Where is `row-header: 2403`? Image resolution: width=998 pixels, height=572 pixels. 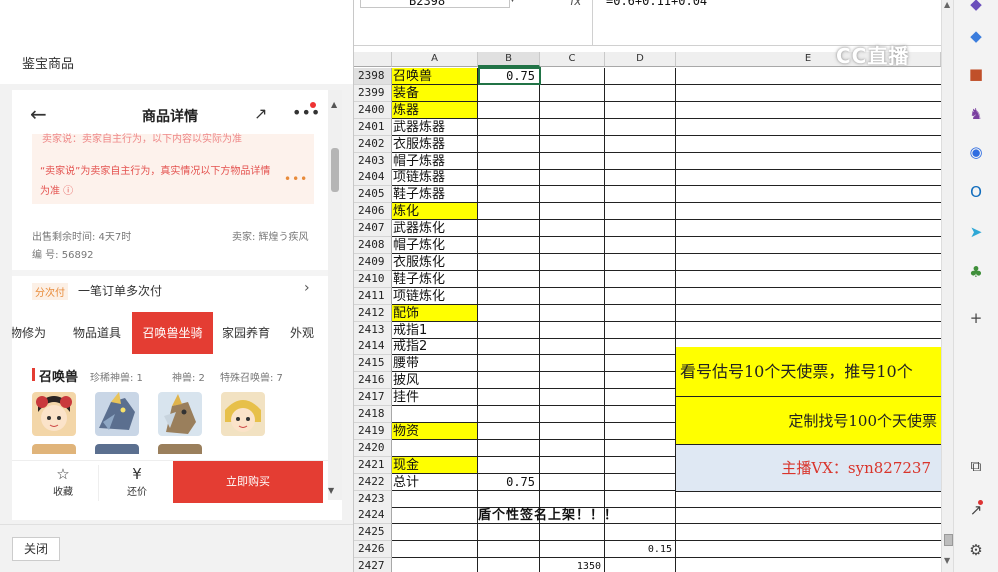 row-header: 2403 is located at coordinates (373, 161).